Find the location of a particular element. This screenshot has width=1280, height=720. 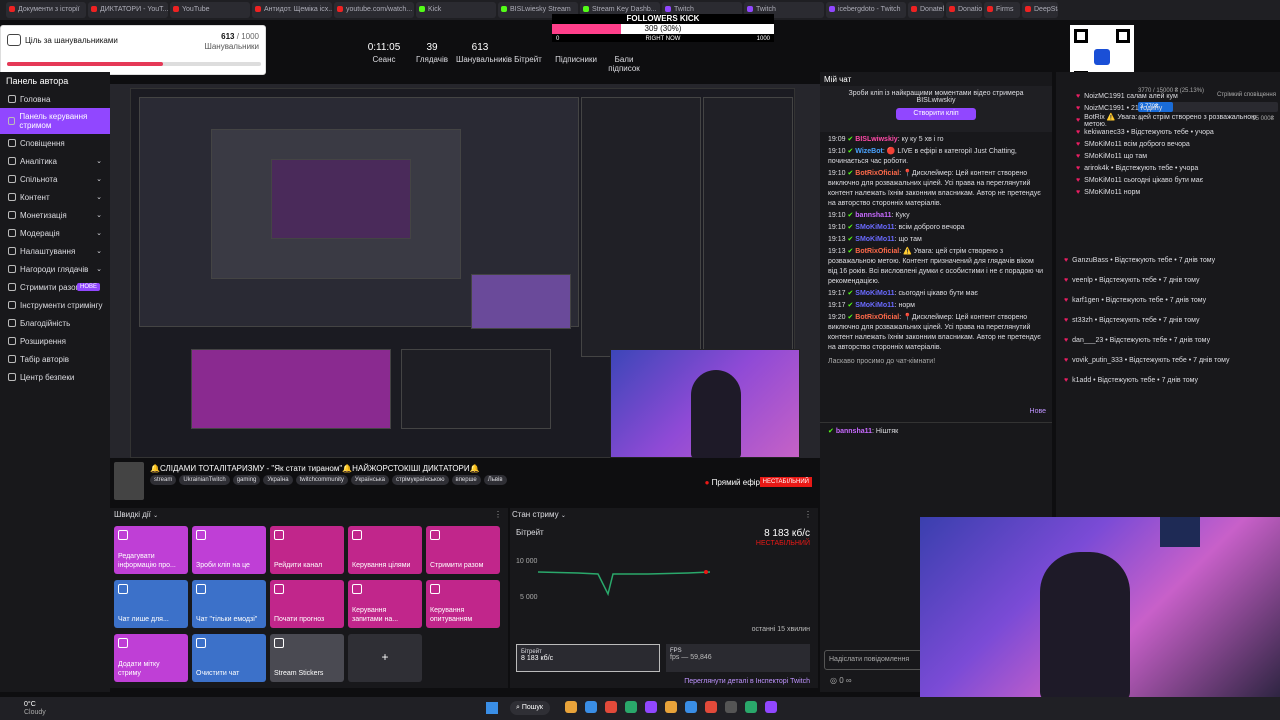

stream-tag: Львів is located at coordinates (495, 480).